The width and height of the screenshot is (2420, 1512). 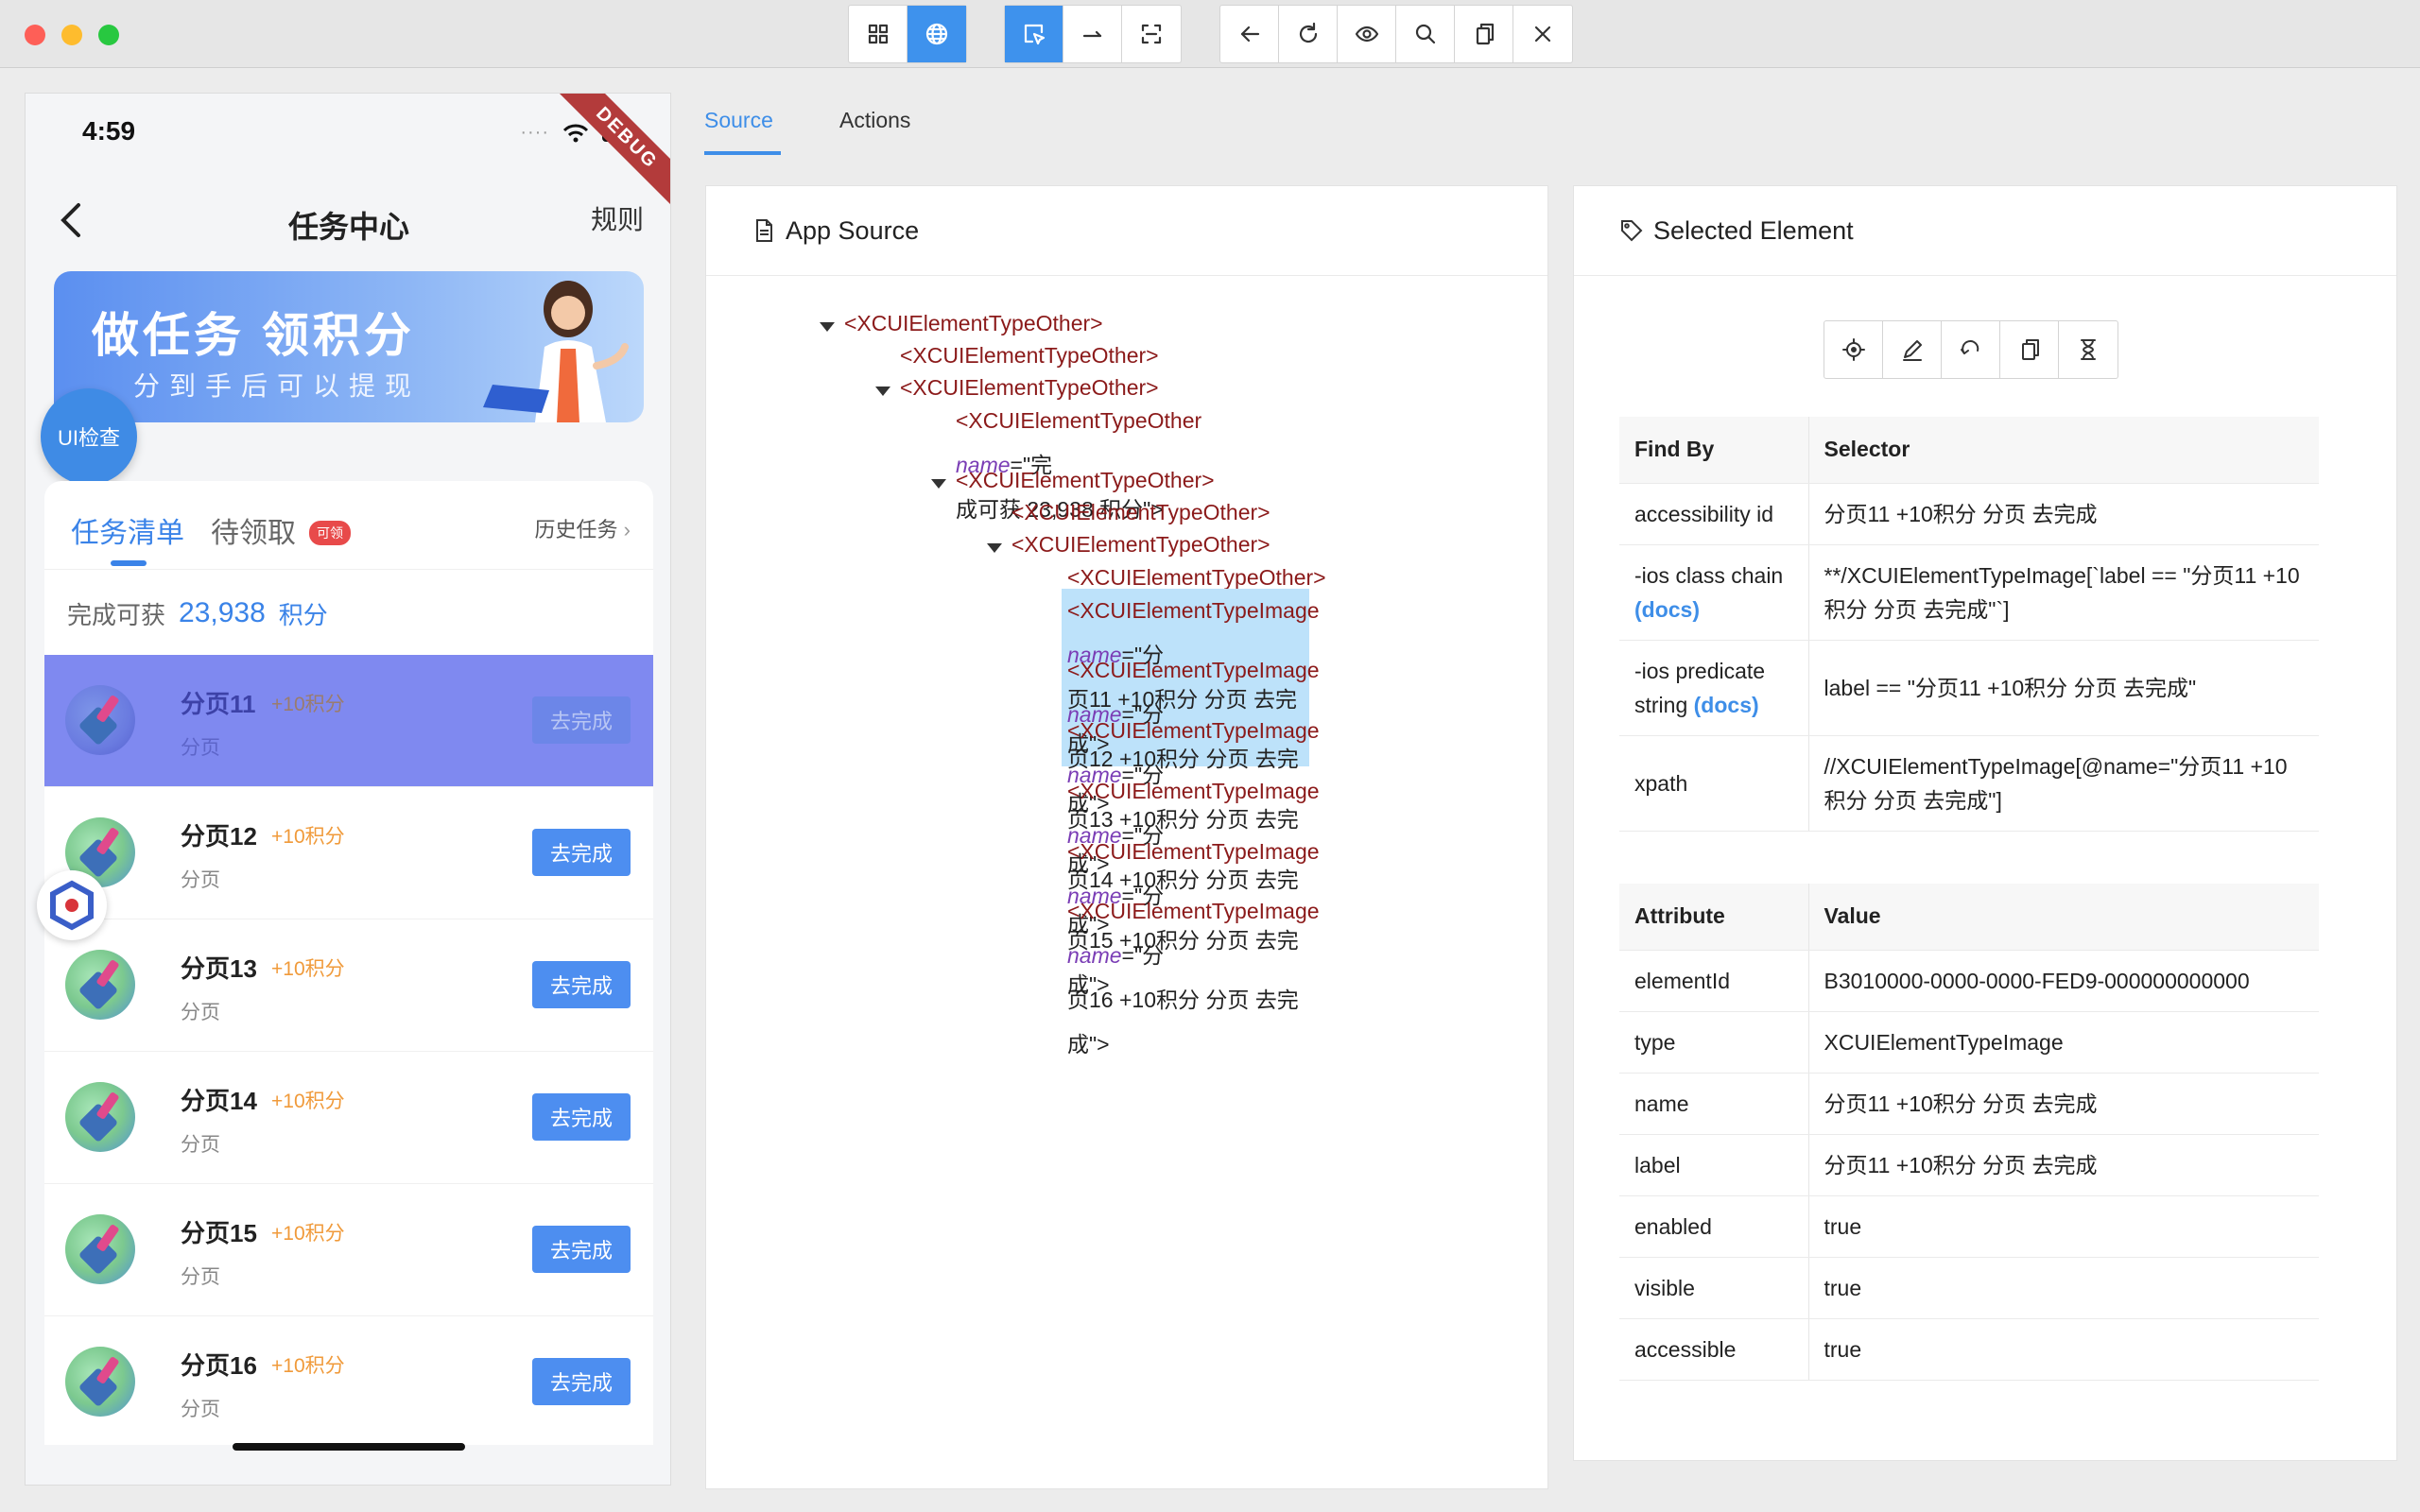 I want to click on banner-title: 做任务 领积分, so click(x=254, y=335).